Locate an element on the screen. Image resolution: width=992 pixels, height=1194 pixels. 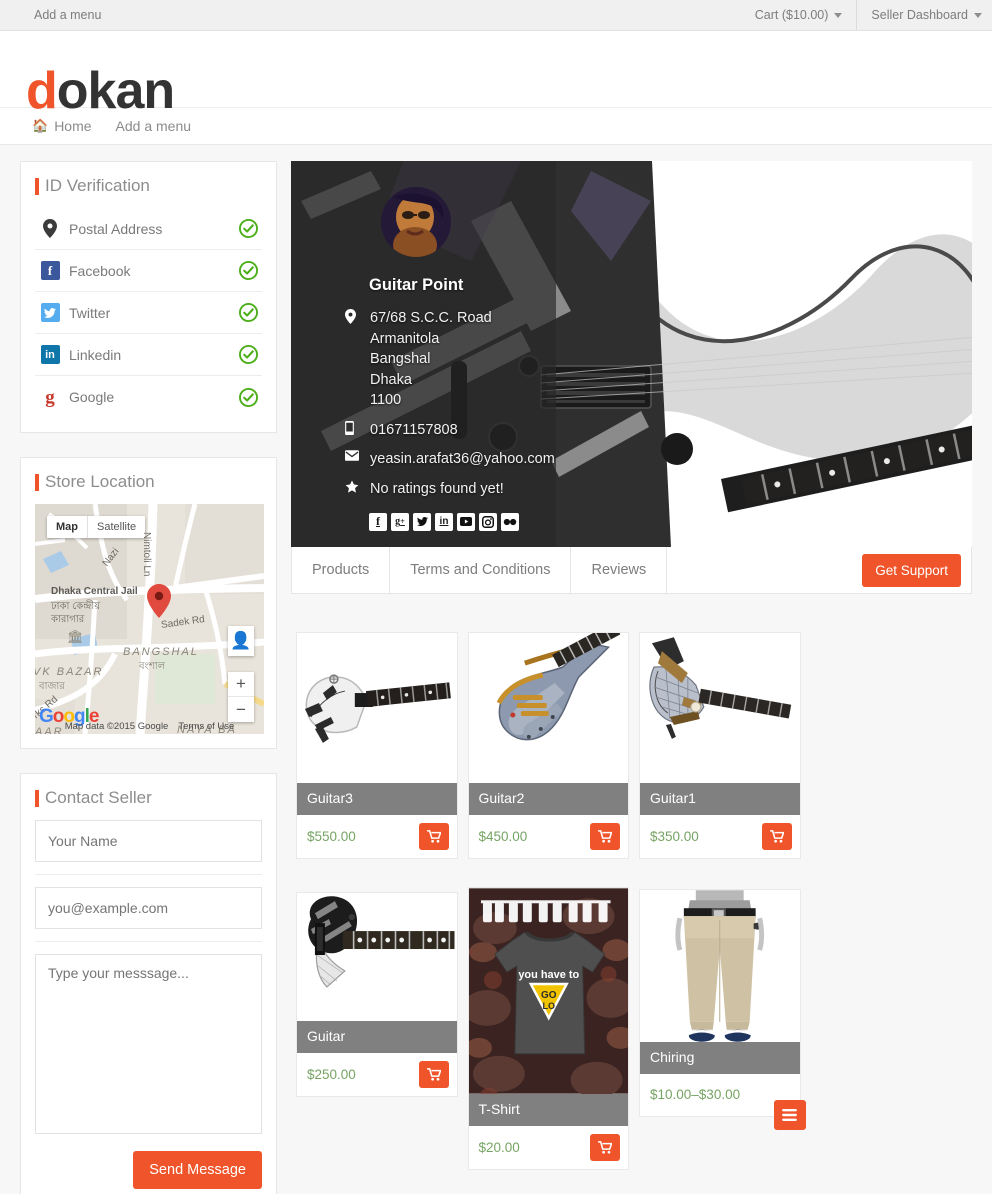
product-title: Guitar2 is located at coordinates (548, 799).